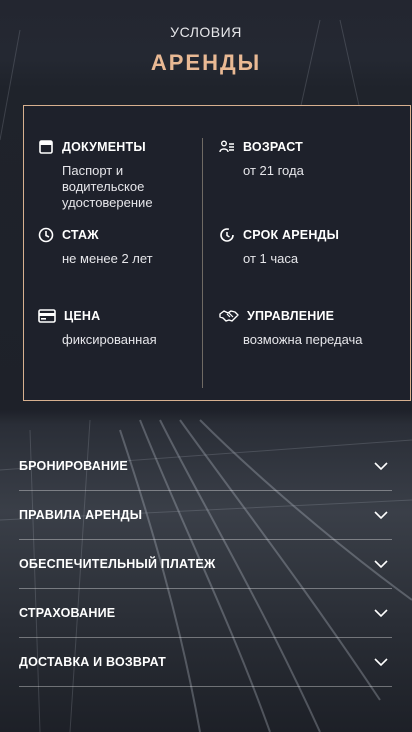  What do you see at coordinates (67, 613) in the screenshot?
I see `accordion-label: СТРАХОВАНИЕ` at bounding box center [67, 613].